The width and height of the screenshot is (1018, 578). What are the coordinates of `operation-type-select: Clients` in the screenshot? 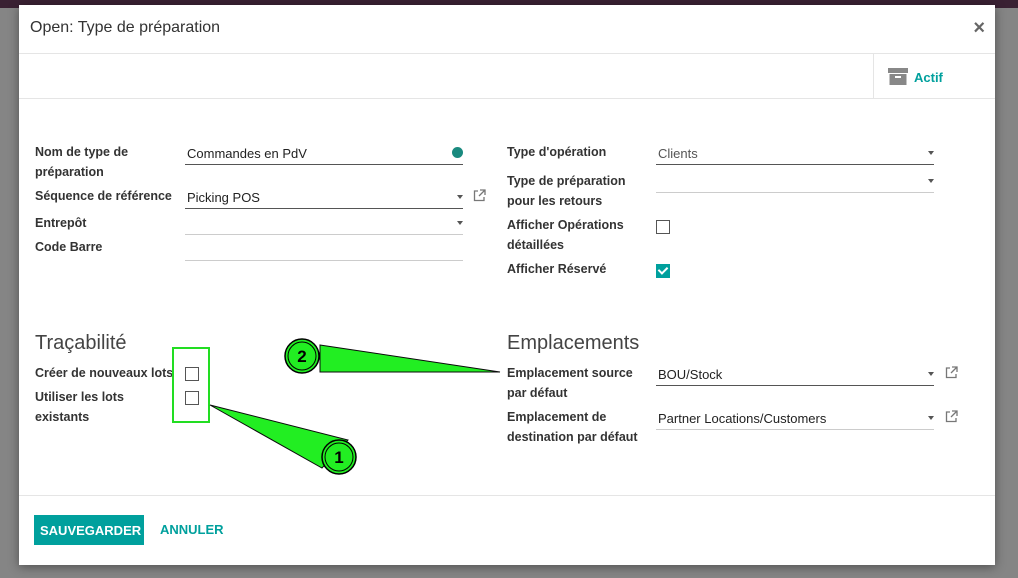 It's located at (795, 153).